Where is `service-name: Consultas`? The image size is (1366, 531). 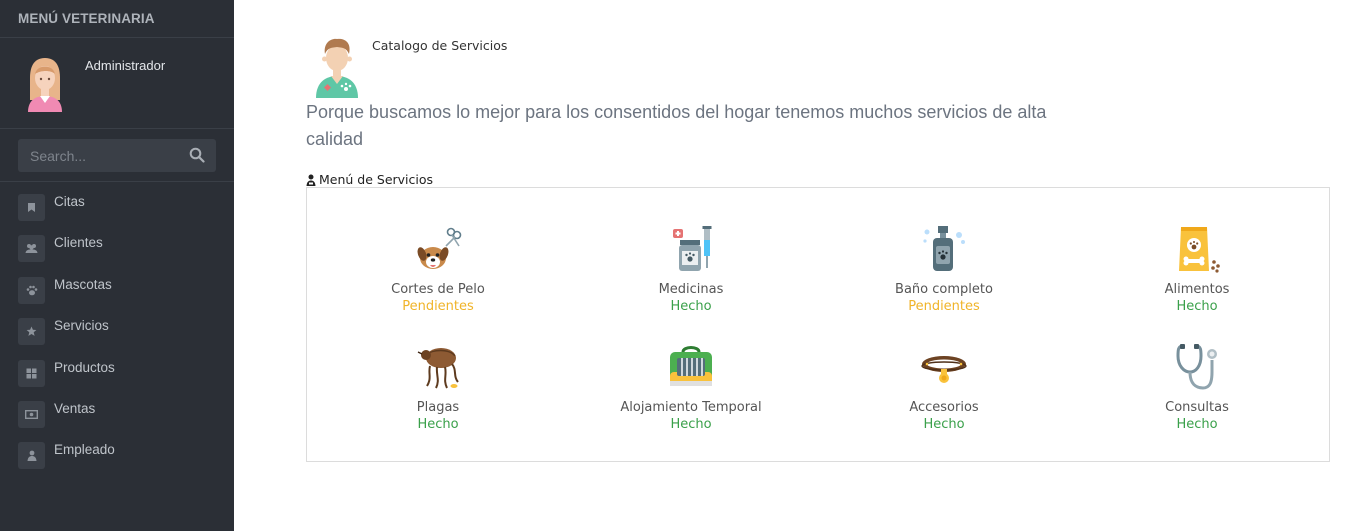 service-name: Consultas is located at coordinates (1197, 407).